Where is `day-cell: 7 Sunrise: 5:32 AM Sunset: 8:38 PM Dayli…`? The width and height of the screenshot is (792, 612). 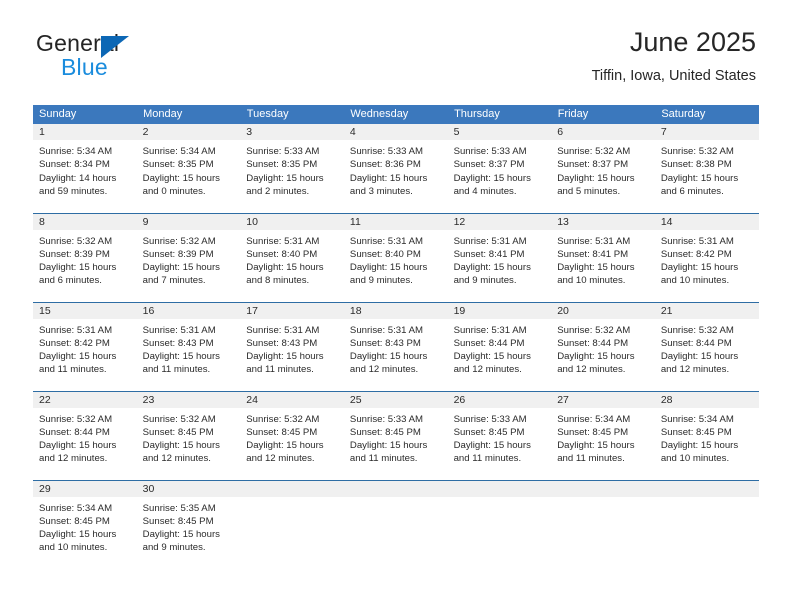
day-cell: 7 Sunrise: 5:32 AM Sunset: 8:38 PM Dayli… is located at coordinates (706, 168).